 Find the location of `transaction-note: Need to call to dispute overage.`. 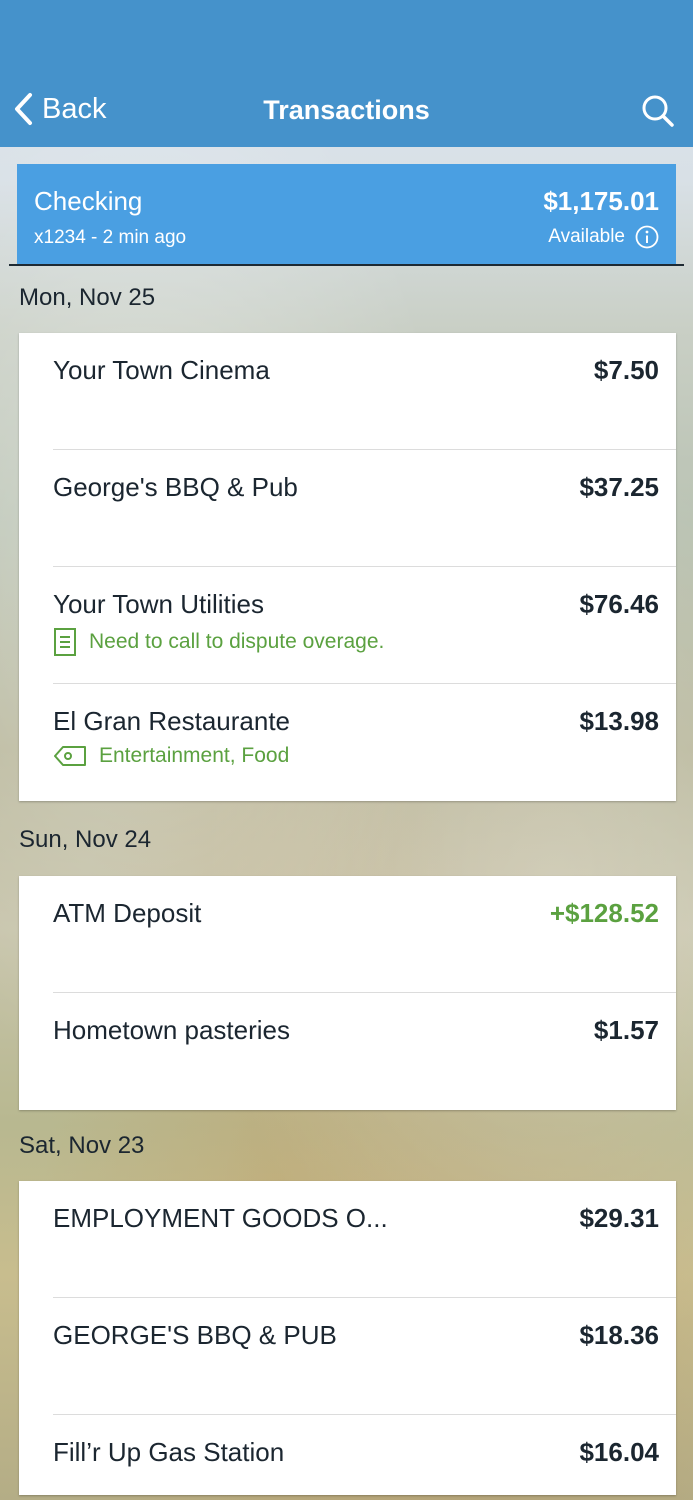

transaction-note: Need to call to dispute overage. is located at coordinates (218, 642).